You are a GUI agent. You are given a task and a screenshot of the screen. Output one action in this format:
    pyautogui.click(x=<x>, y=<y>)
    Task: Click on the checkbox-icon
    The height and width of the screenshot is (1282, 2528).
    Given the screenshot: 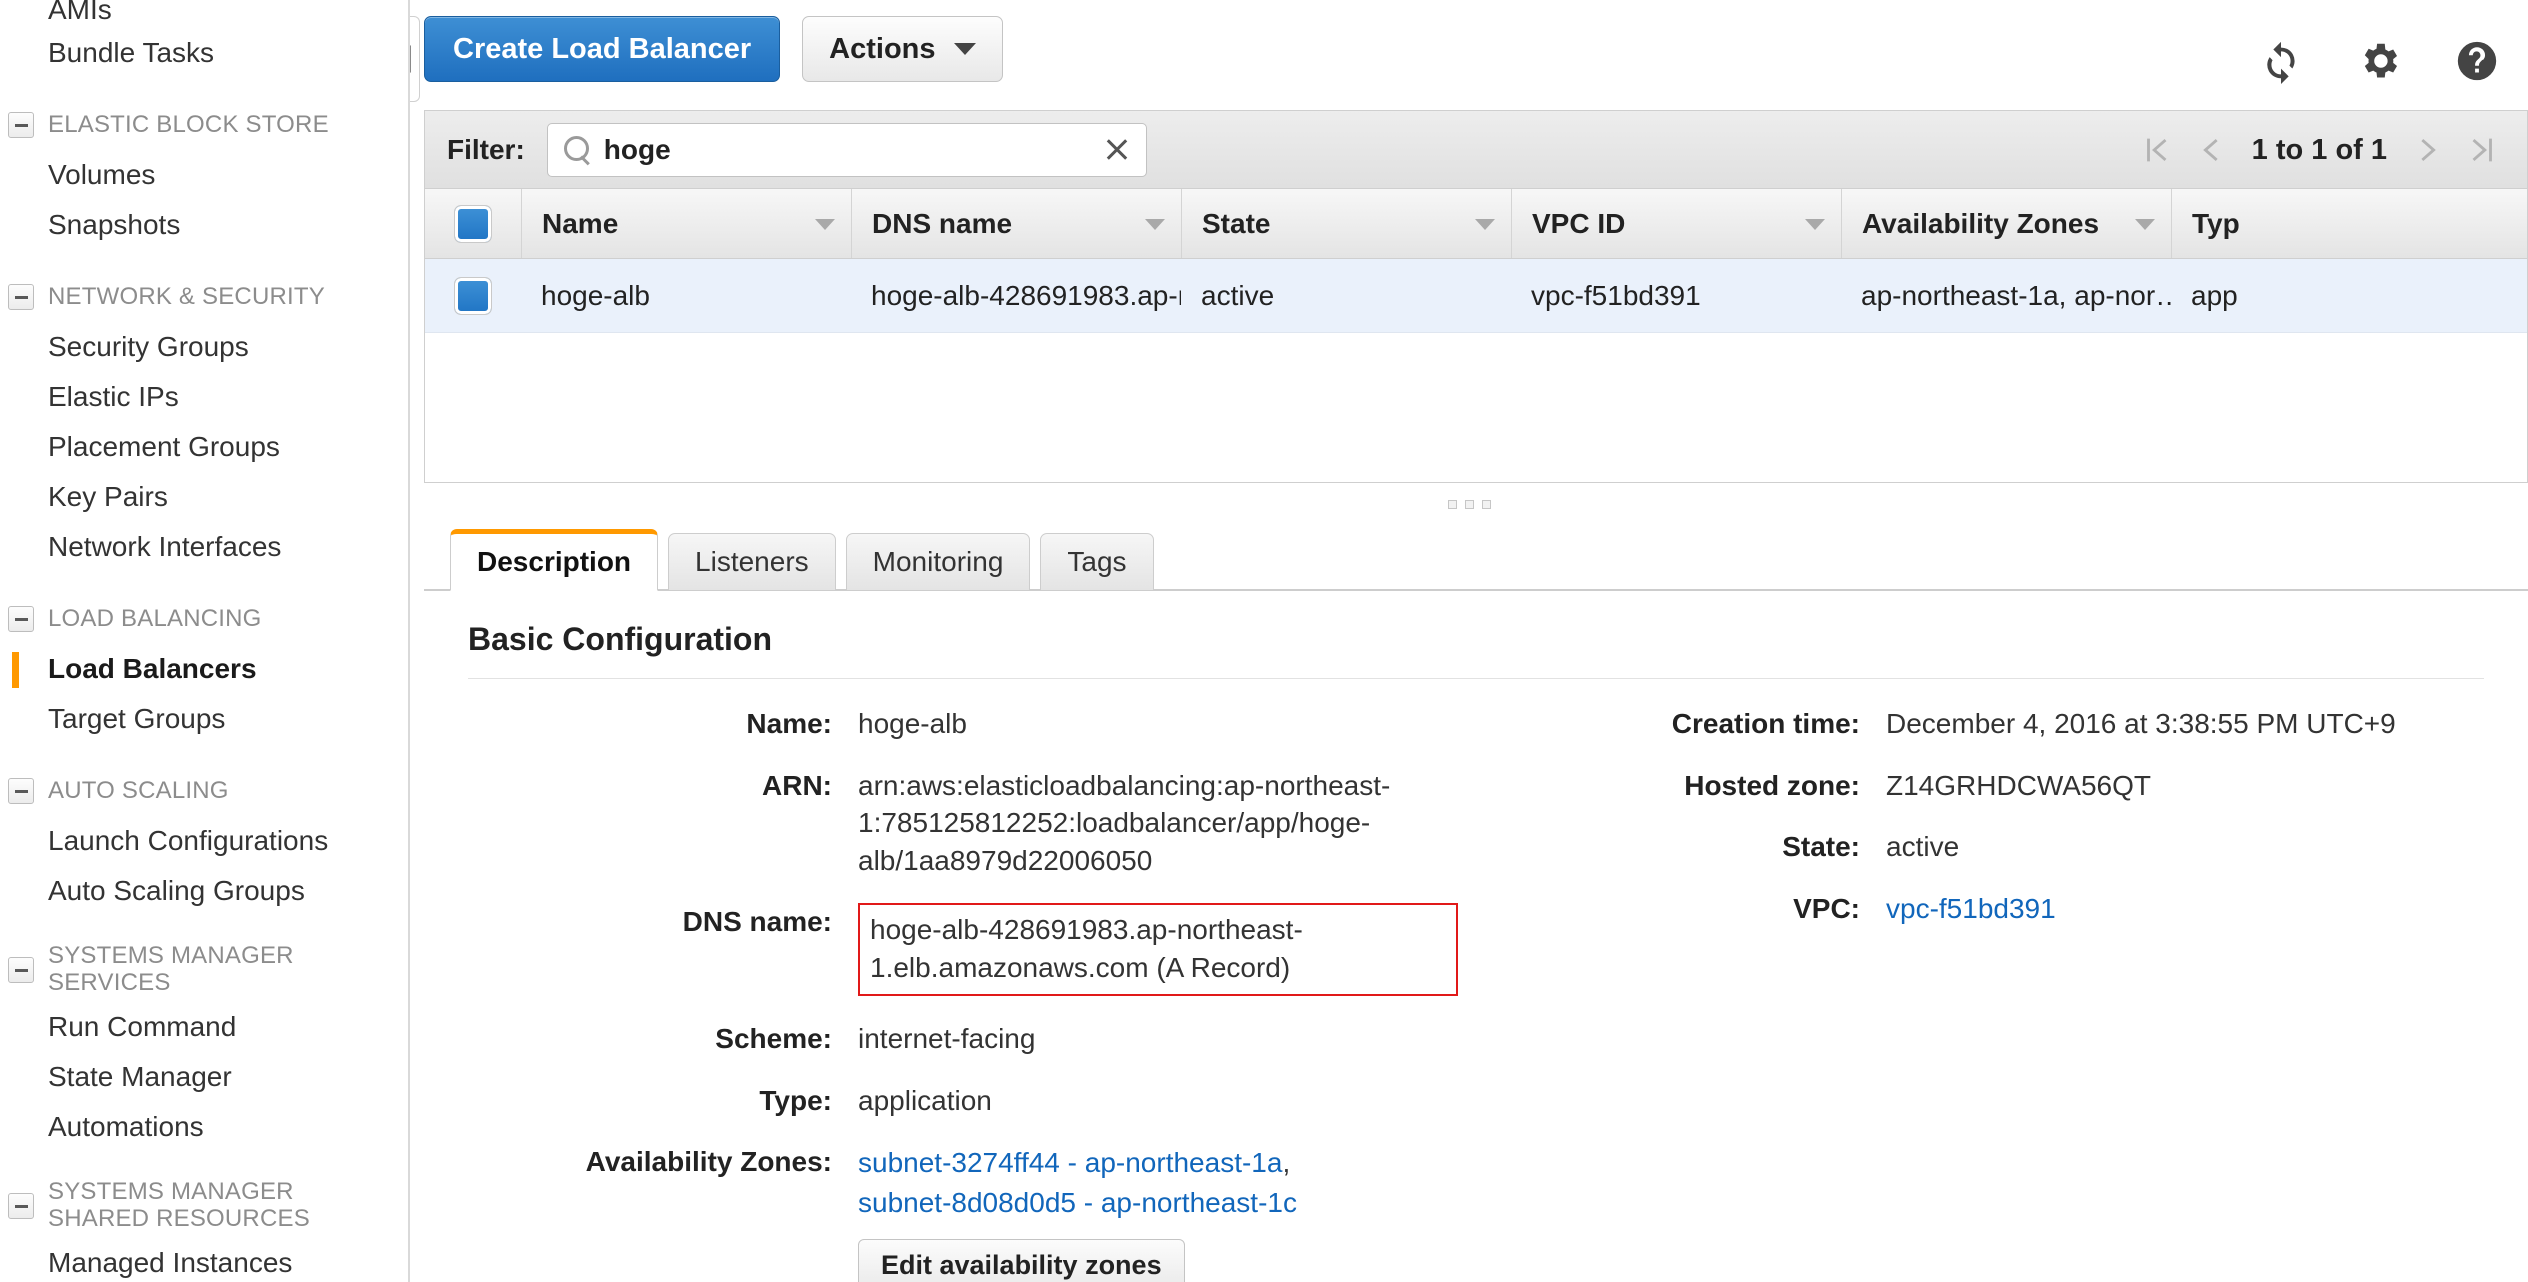 What is the action you would take?
    pyautogui.click(x=473, y=295)
    